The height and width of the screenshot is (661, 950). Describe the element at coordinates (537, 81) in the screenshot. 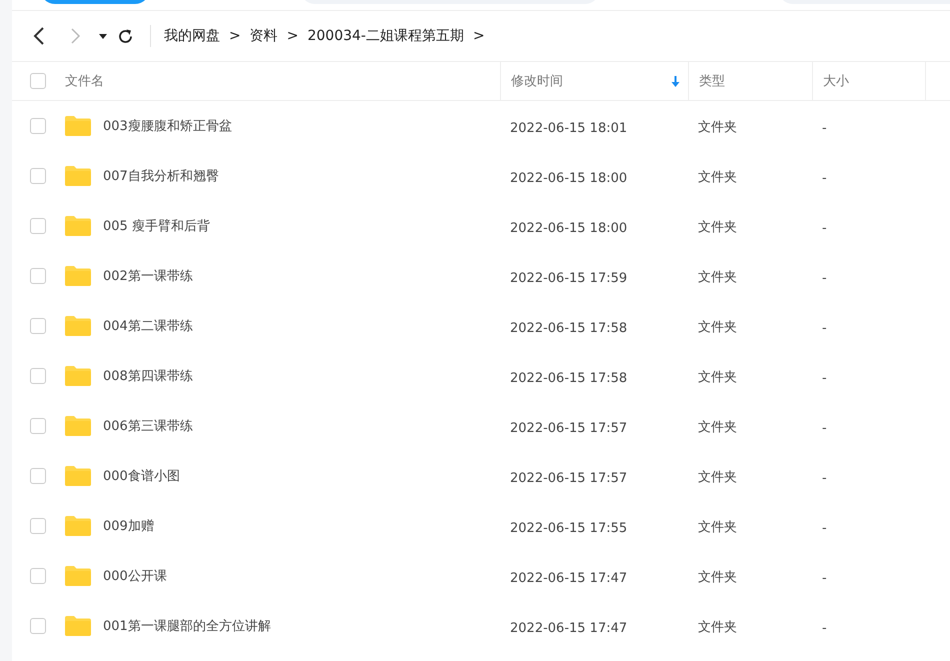

I see `column-header: 修改时间` at that location.